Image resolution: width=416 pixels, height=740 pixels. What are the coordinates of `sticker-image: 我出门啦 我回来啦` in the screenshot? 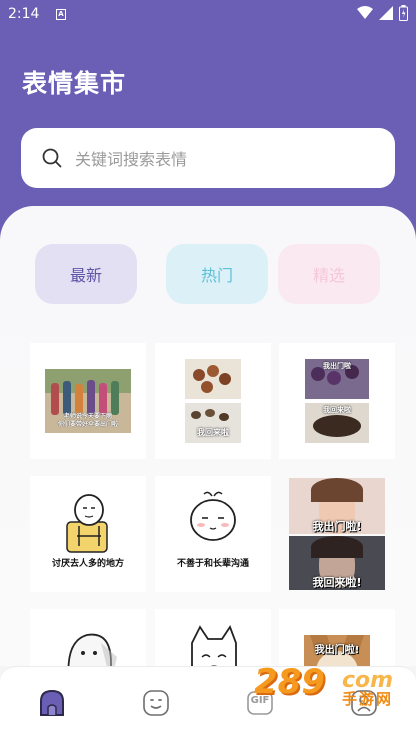 It's located at (337, 401).